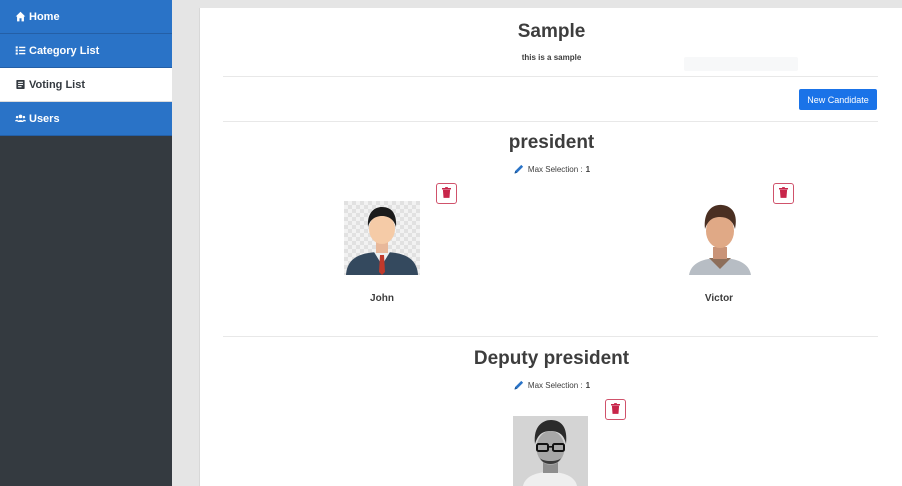 Image resolution: width=902 pixels, height=486 pixels. What do you see at coordinates (20, 51) in the screenshot?
I see `list-icon` at bounding box center [20, 51].